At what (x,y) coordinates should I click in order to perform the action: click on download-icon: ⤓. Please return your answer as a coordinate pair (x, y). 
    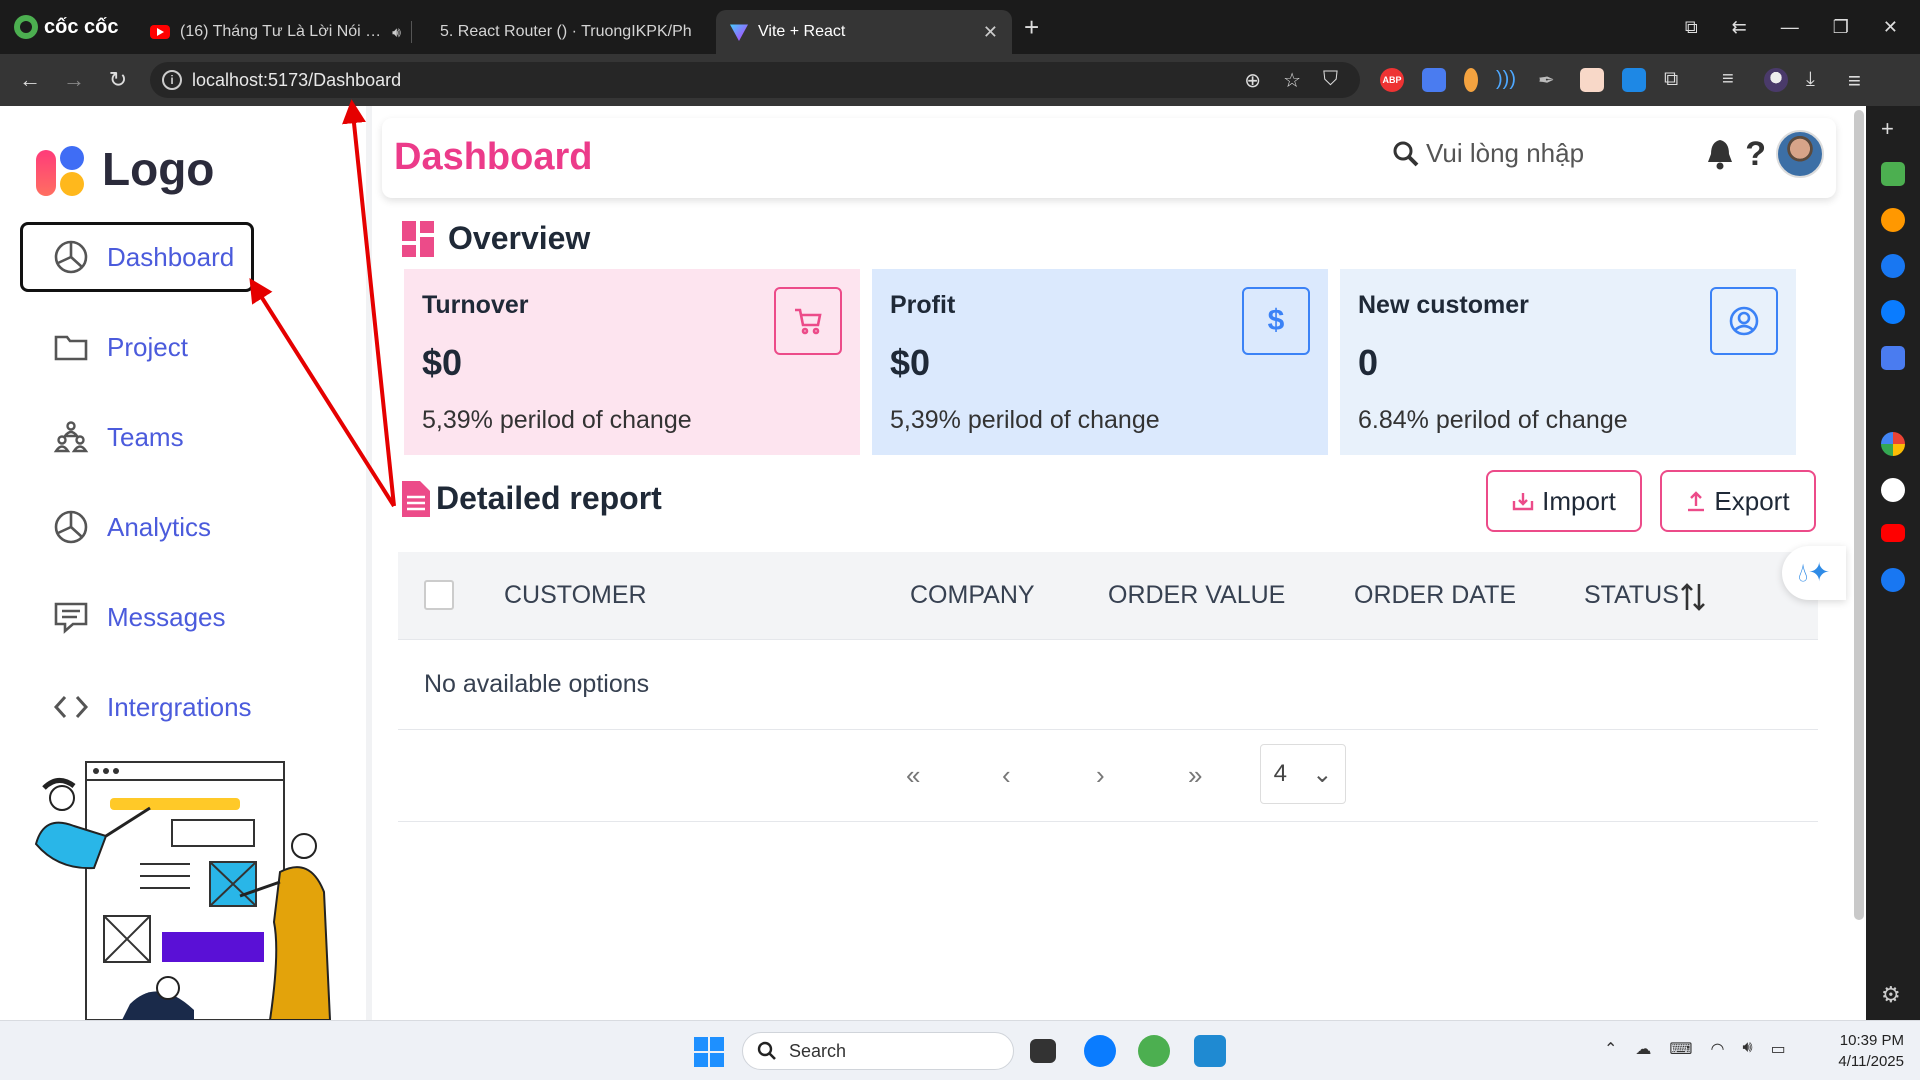
    Looking at the image, I should click on (1818, 80).